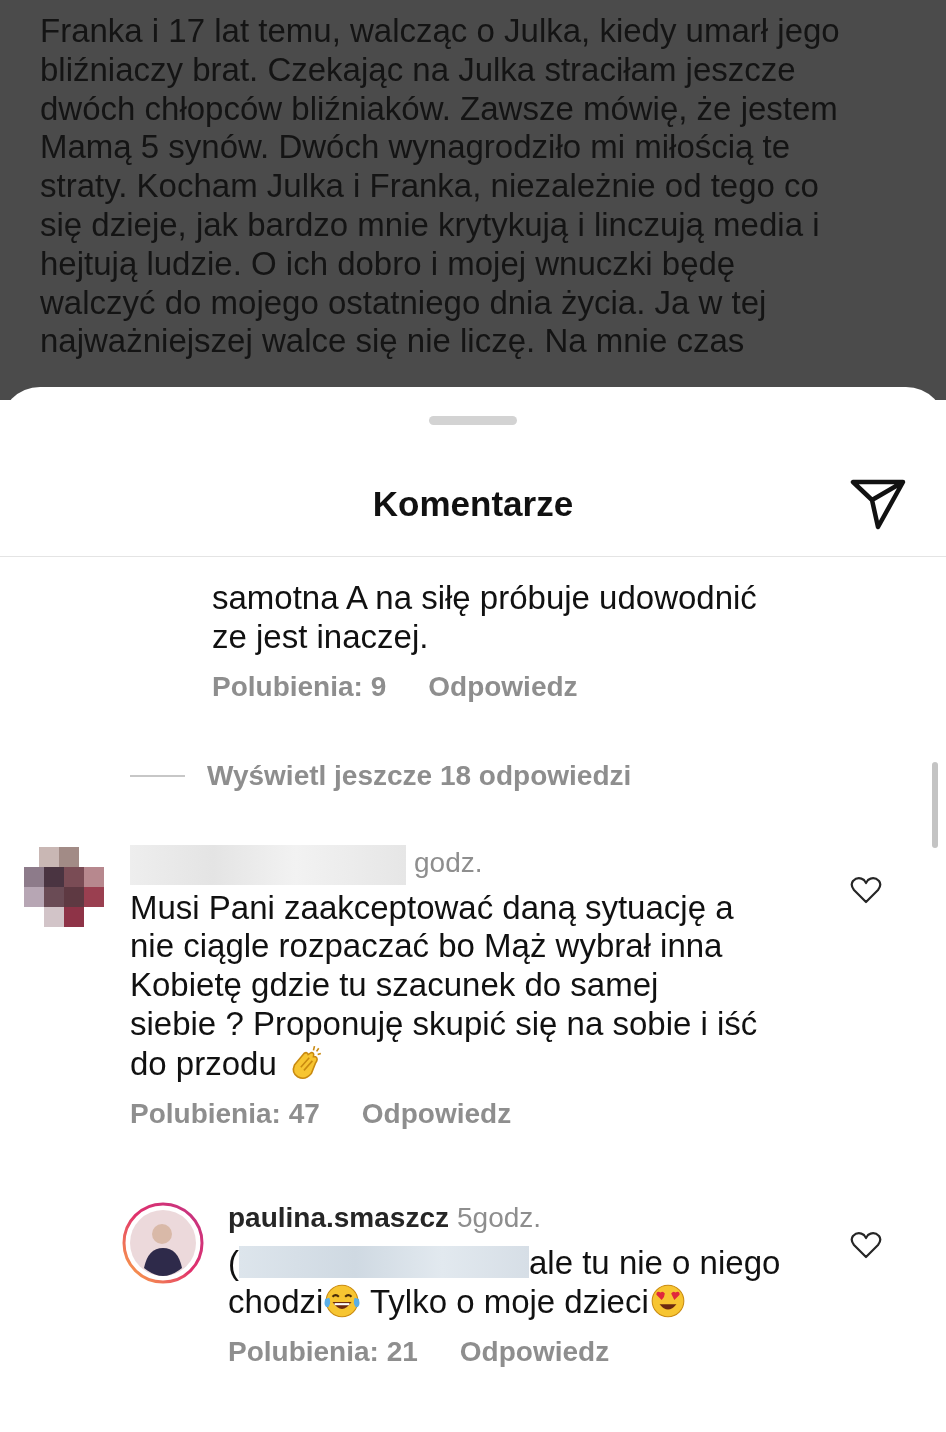 The image size is (946, 1432). I want to click on comment-text: Musi Pani zaakceptować daną sytuację a nie ciągle rozpaczać bo Mąż wybrał inna Kobietę gdzie tu szacunek do samej siebie ? Proponuję skupić się na sobie i iść do przodu, so click(444, 986).